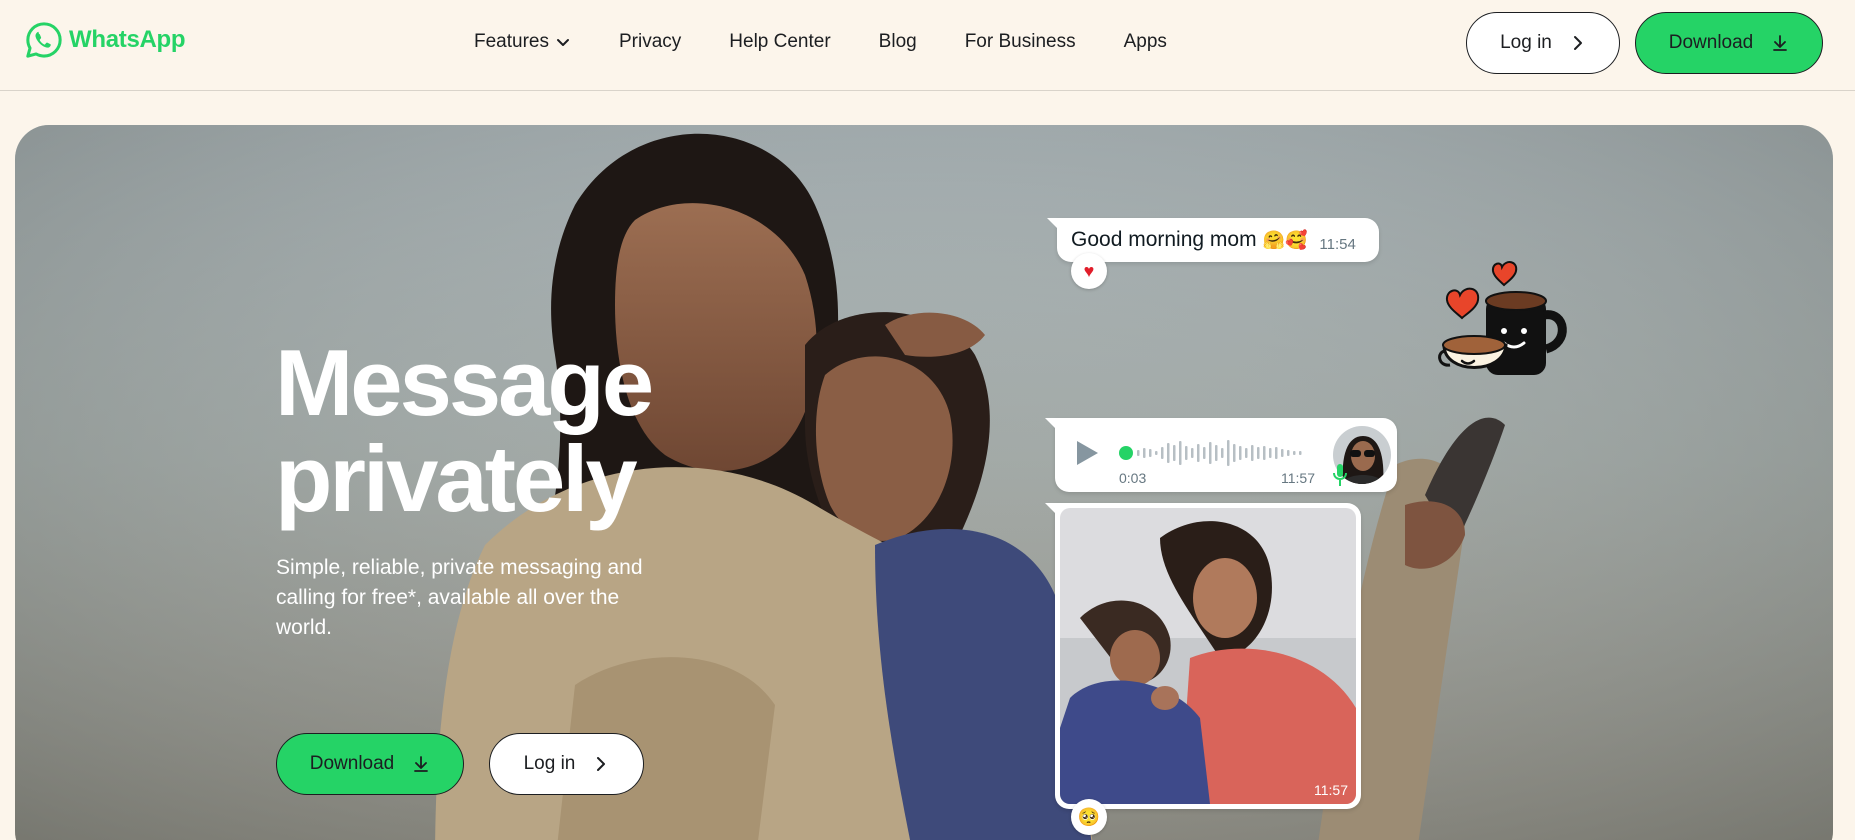 The height and width of the screenshot is (840, 1855). I want to click on nav-apps-label: Apps, so click(1145, 41).